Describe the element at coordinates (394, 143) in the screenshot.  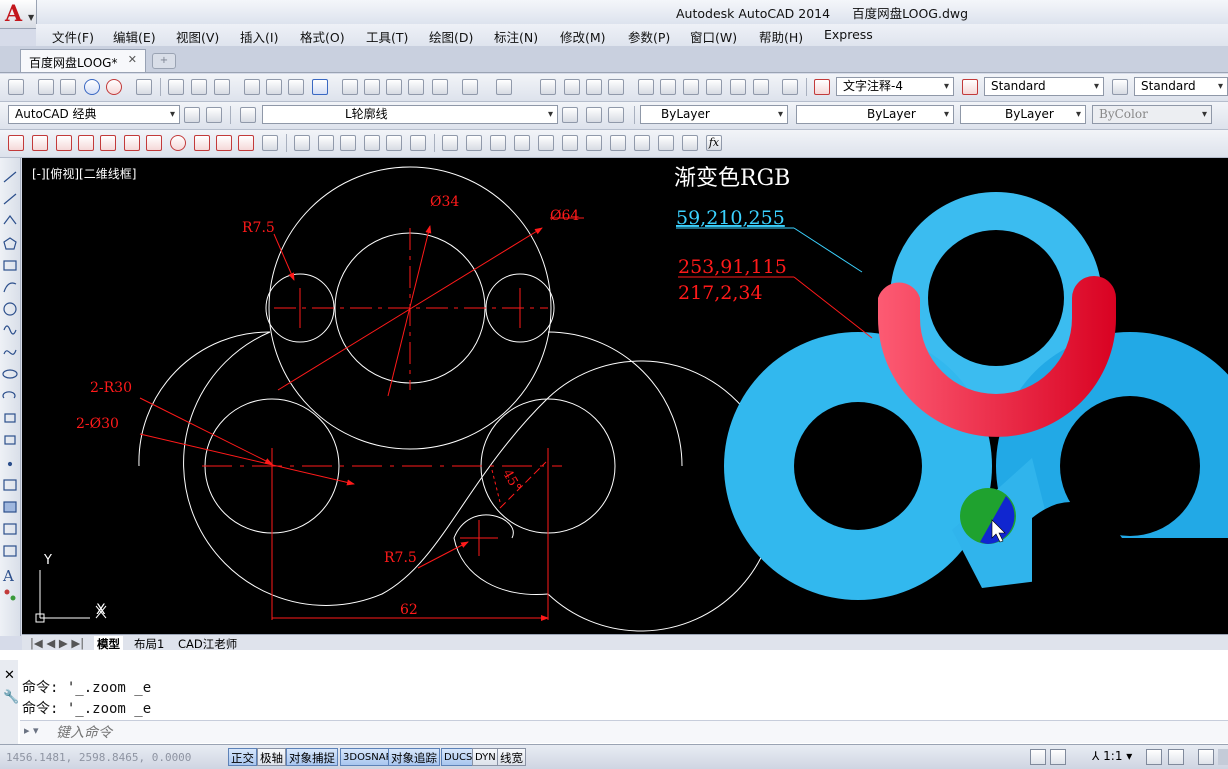
I see `param-5-icon` at that location.